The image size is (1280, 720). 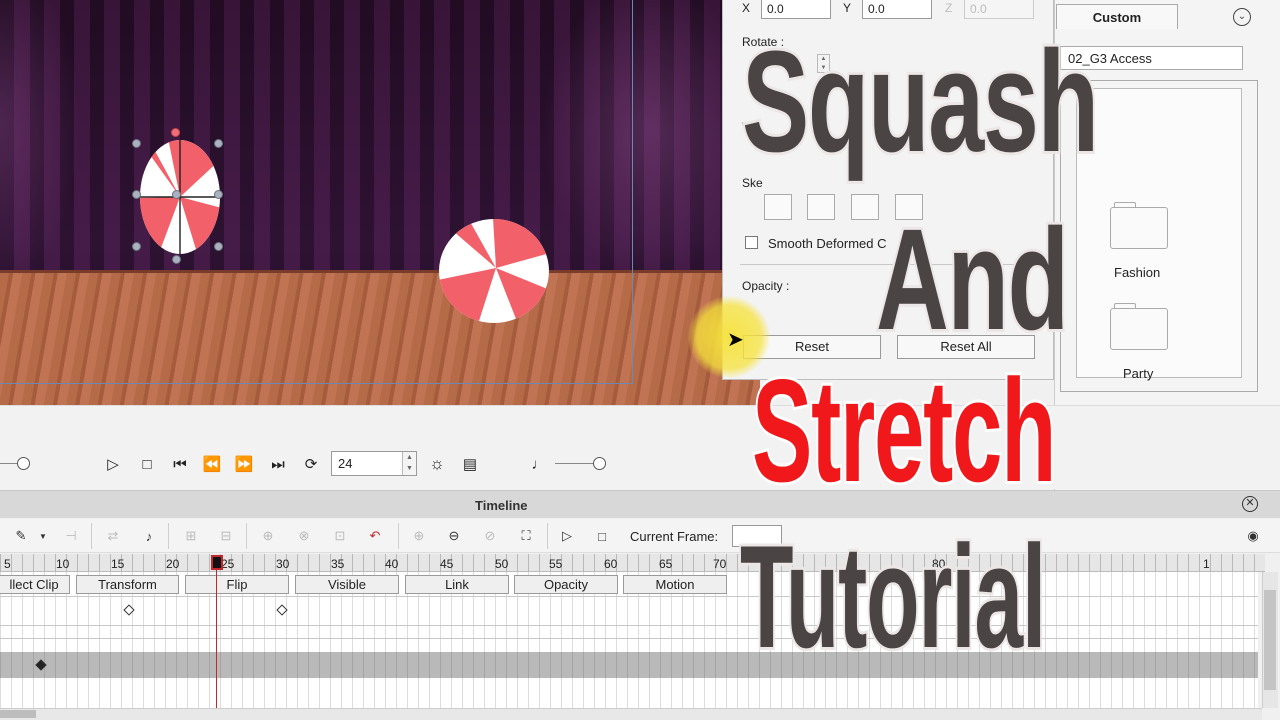 What do you see at coordinates (63, 564) in the screenshot?
I see `ruler-number: 10` at bounding box center [63, 564].